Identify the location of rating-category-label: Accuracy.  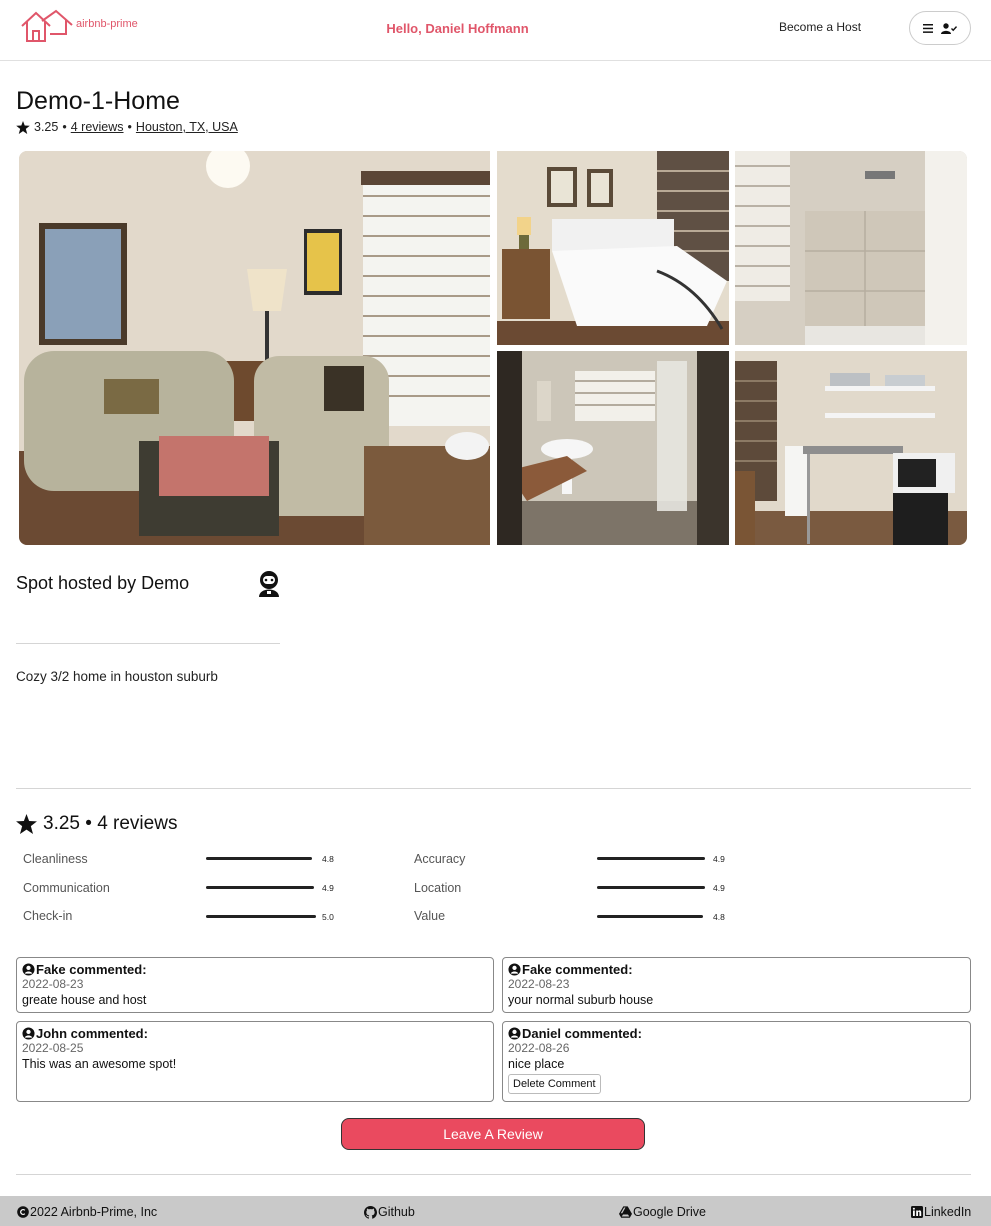
(440, 859).